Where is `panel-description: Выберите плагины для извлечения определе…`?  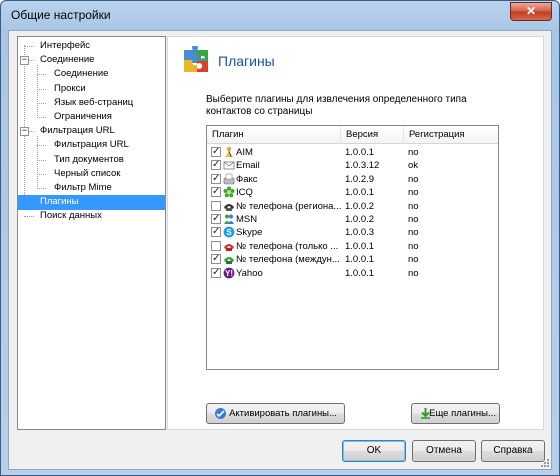
panel-description: Выберите плагины для извлечения определе… is located at coordinates (336, 105).